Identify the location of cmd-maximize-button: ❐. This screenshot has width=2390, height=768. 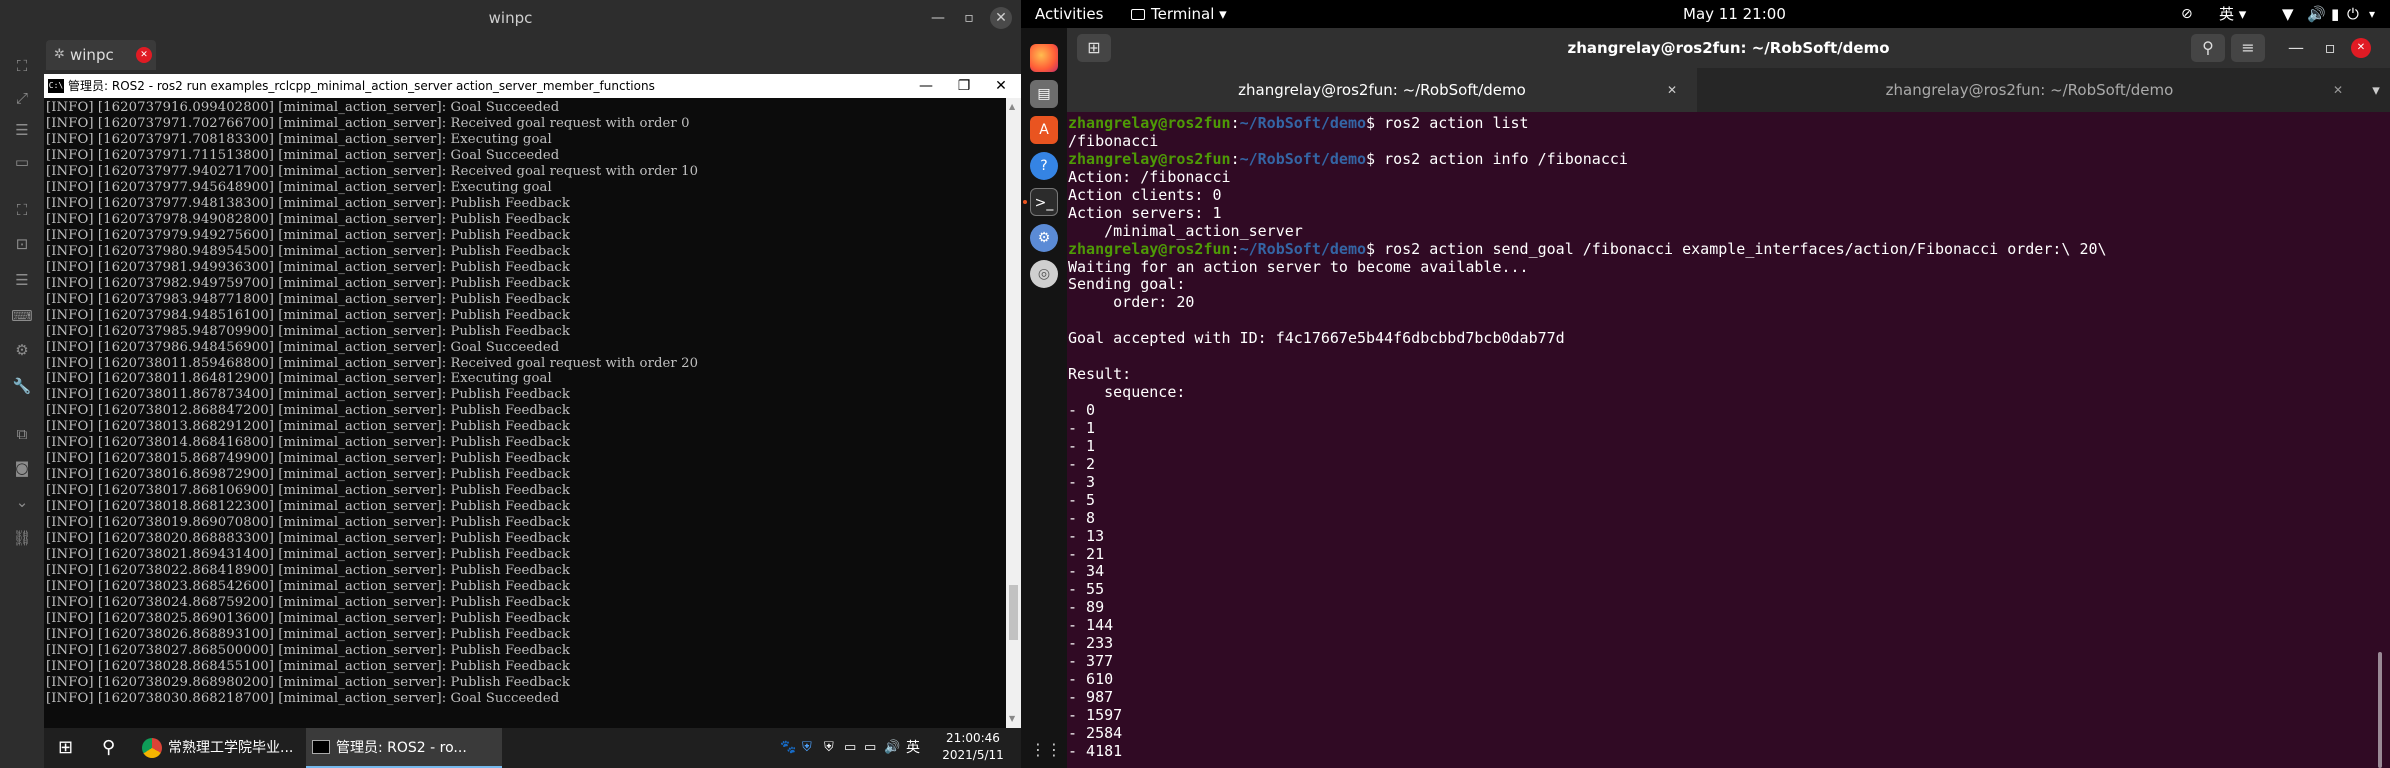
(964, 86).